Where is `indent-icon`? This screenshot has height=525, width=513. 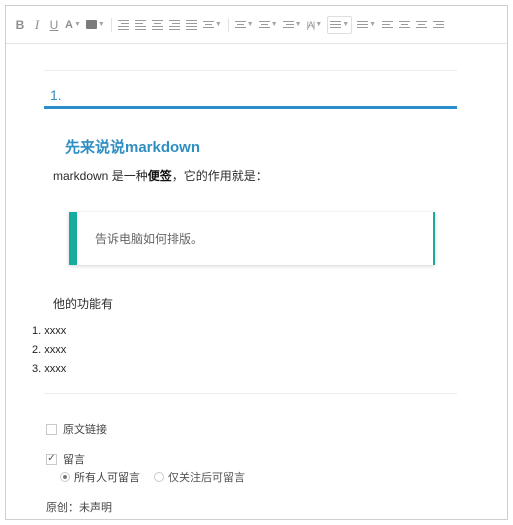 indent-icon is located at coordinates (124, 24).